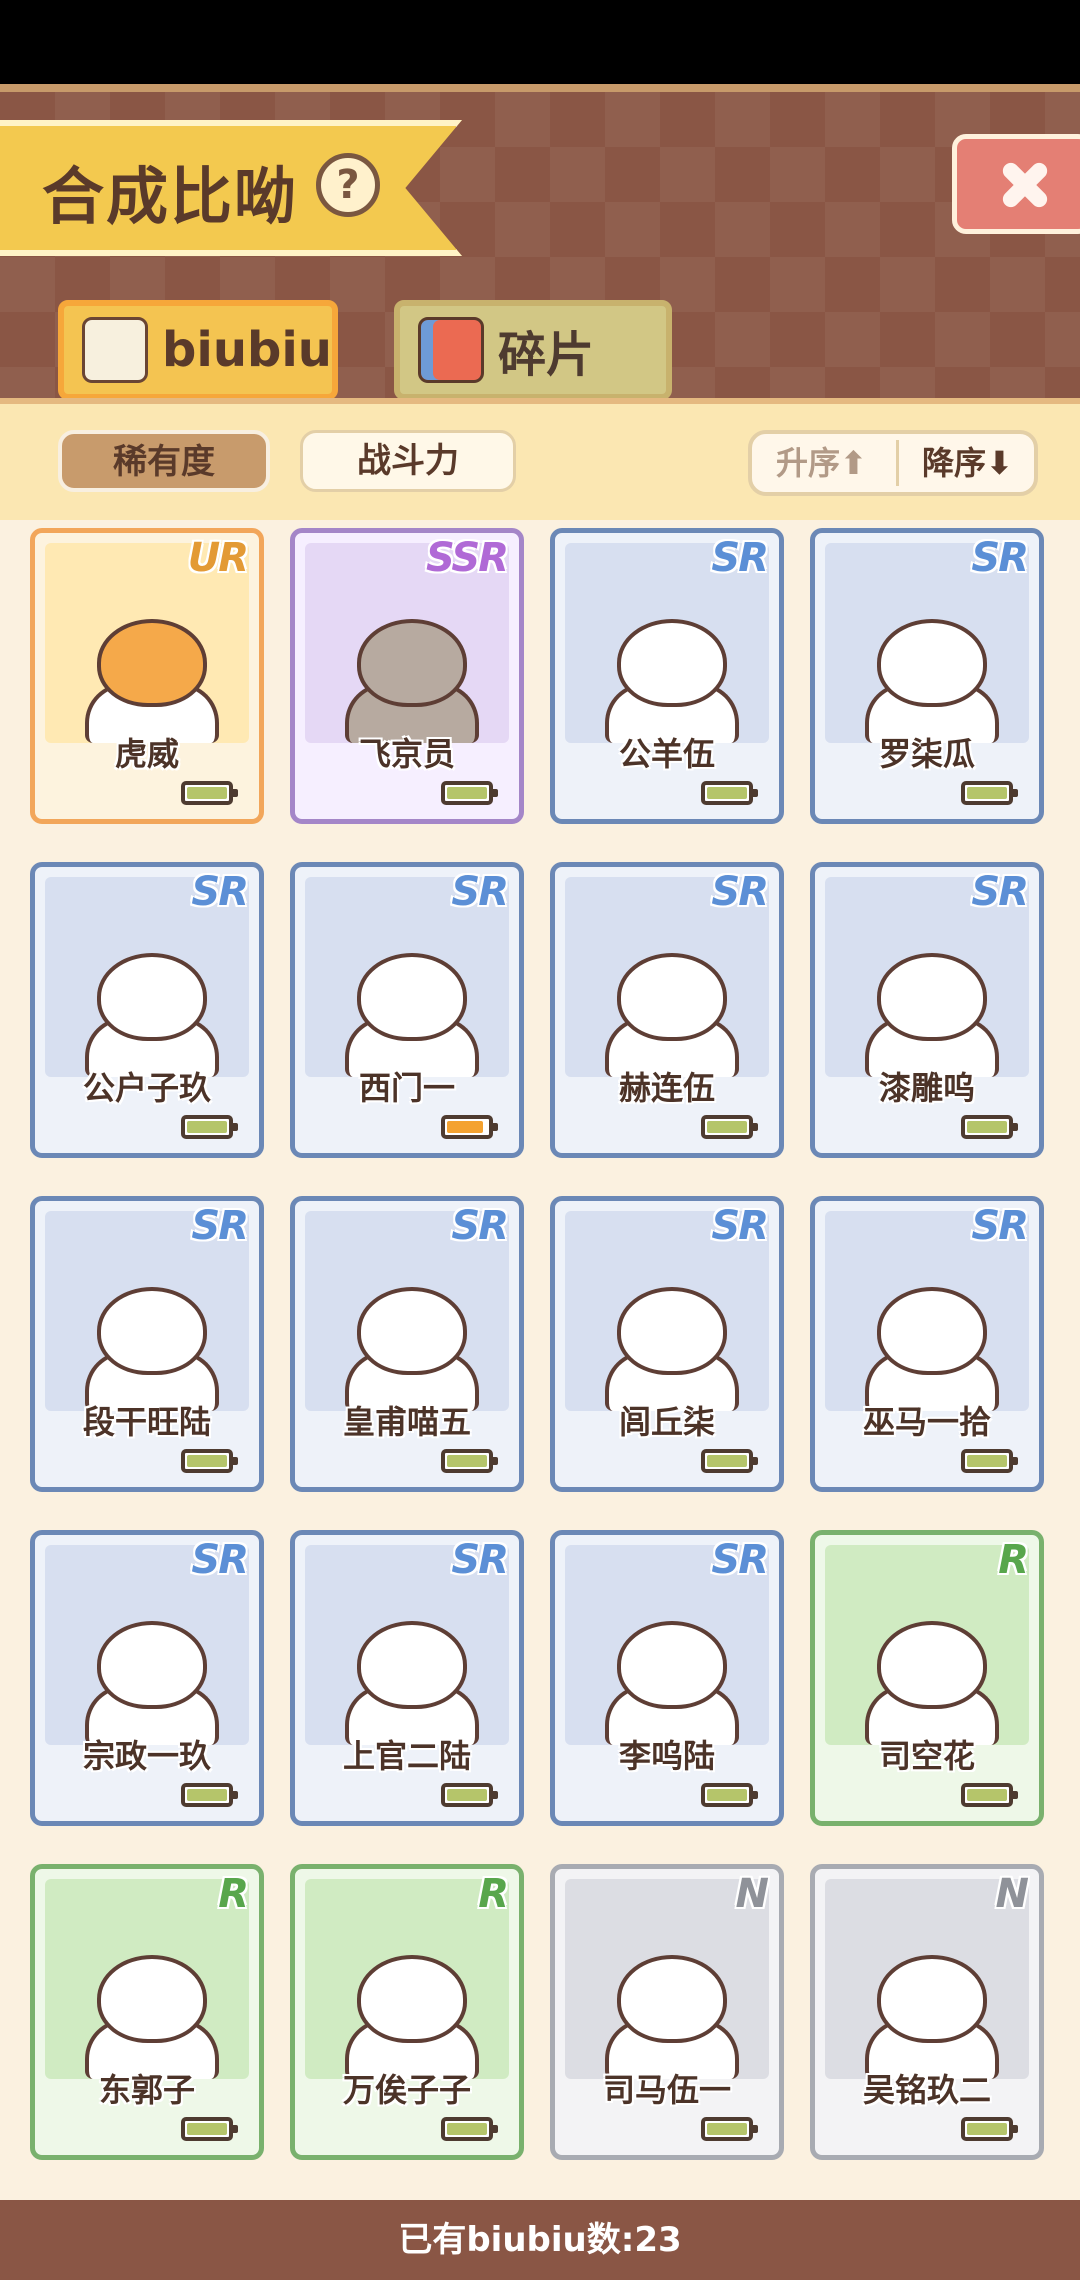 Image resolution: width=1080 pixels, height=2280 pixels. Describe the element at coordinates (406, 1422) in the screenshot. I see `card-name: 皇甫喵五` at that location.